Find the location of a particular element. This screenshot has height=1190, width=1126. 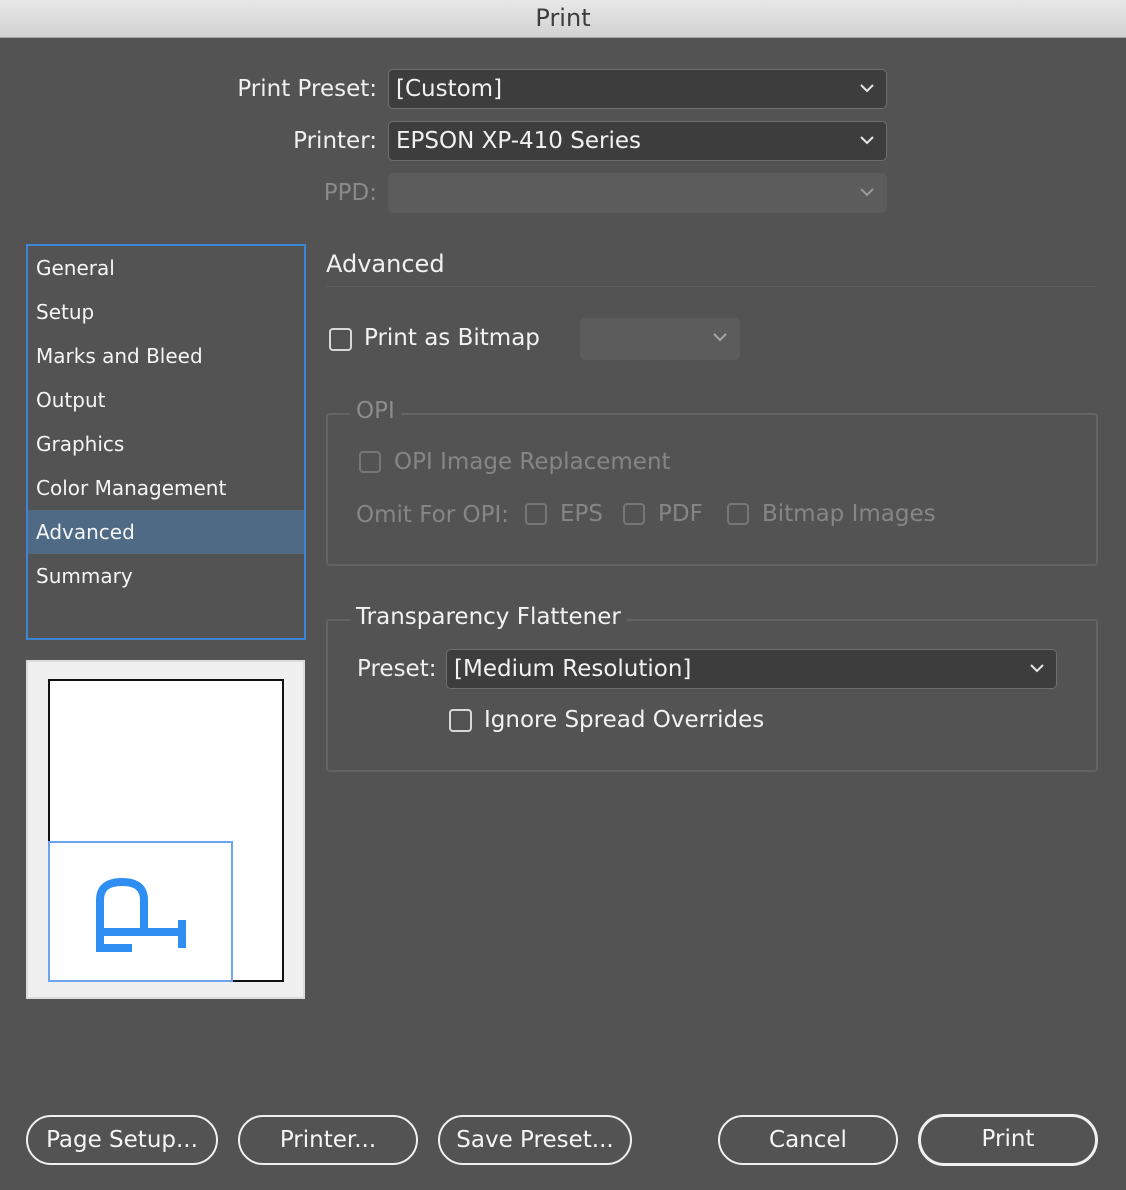

sidebar-item-graphics: Graphics is located at coordinates (166, 444).